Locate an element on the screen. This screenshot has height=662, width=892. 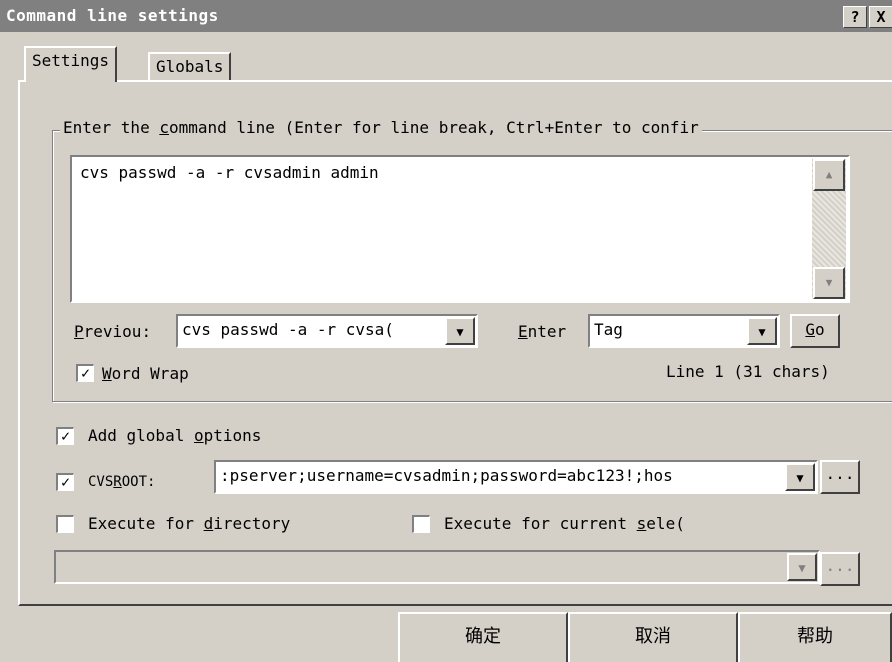
help-button: 帮助 is located at coordinates (815, 637).